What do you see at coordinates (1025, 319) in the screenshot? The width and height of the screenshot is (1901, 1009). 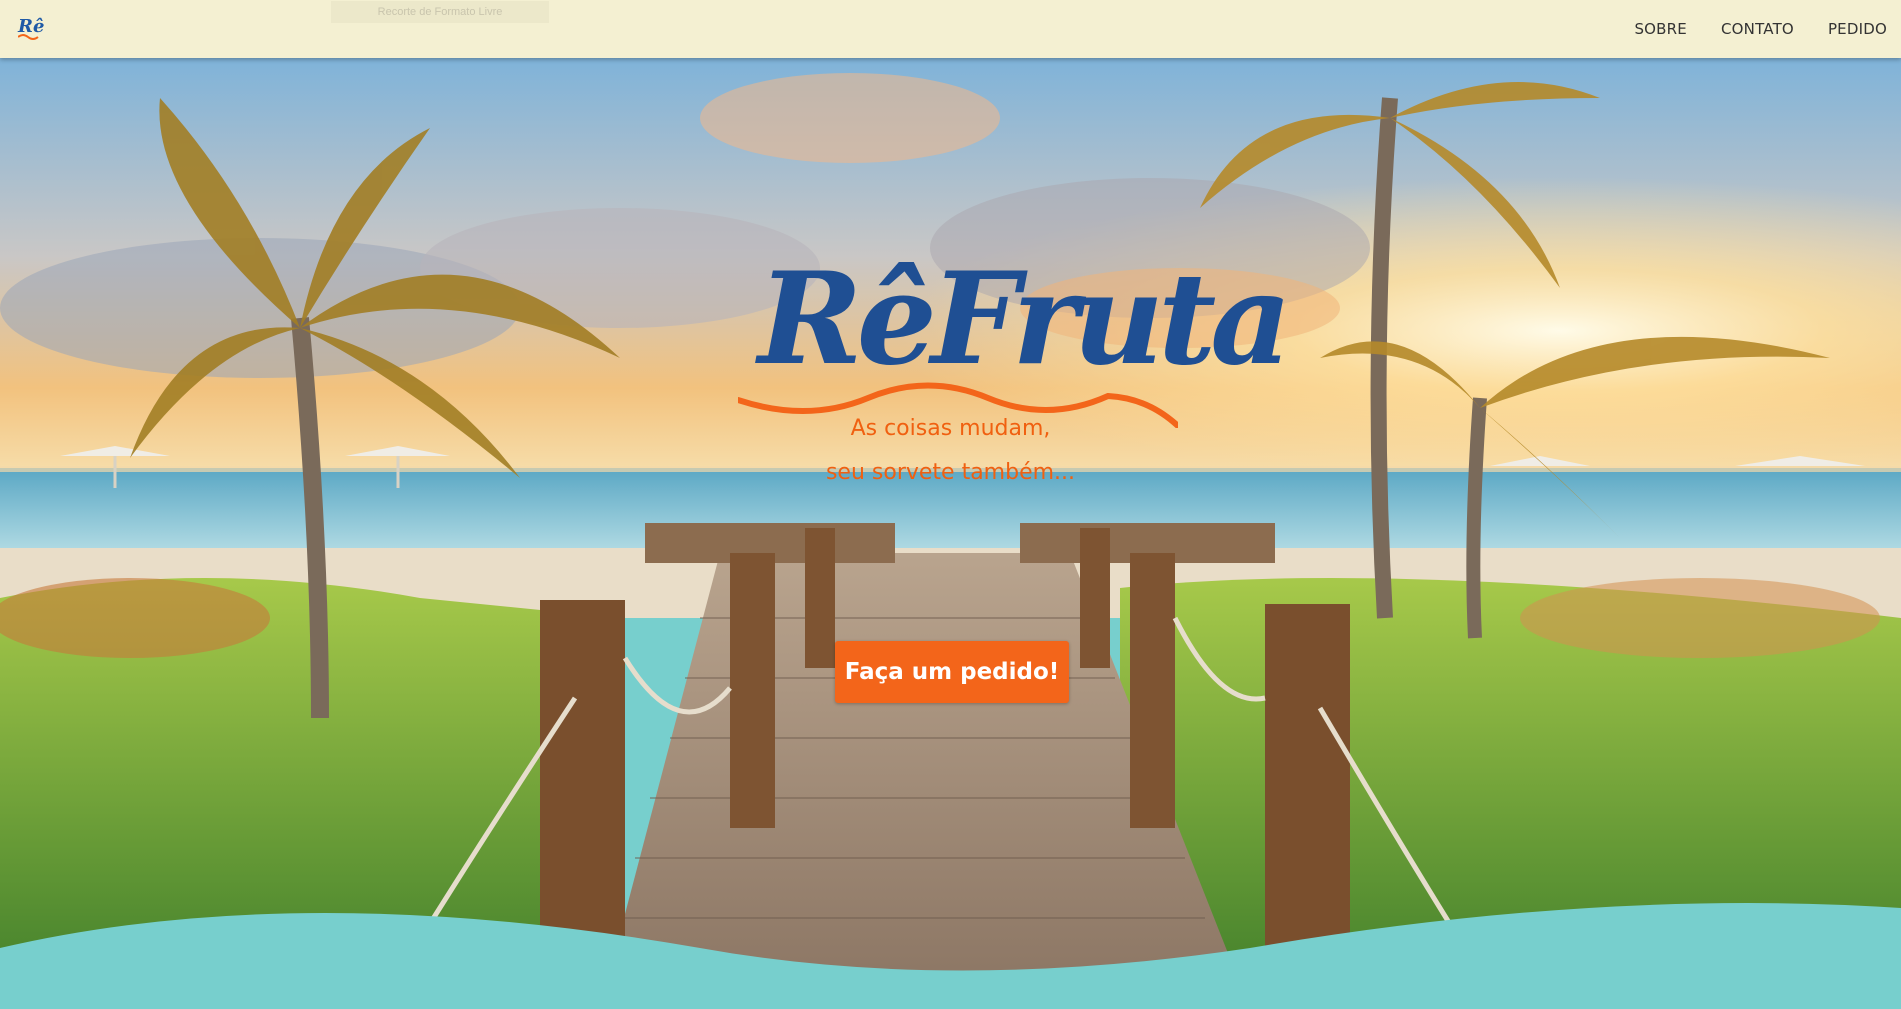 I see `brand-name: RêFruta` at bounding box center [1025, 319].